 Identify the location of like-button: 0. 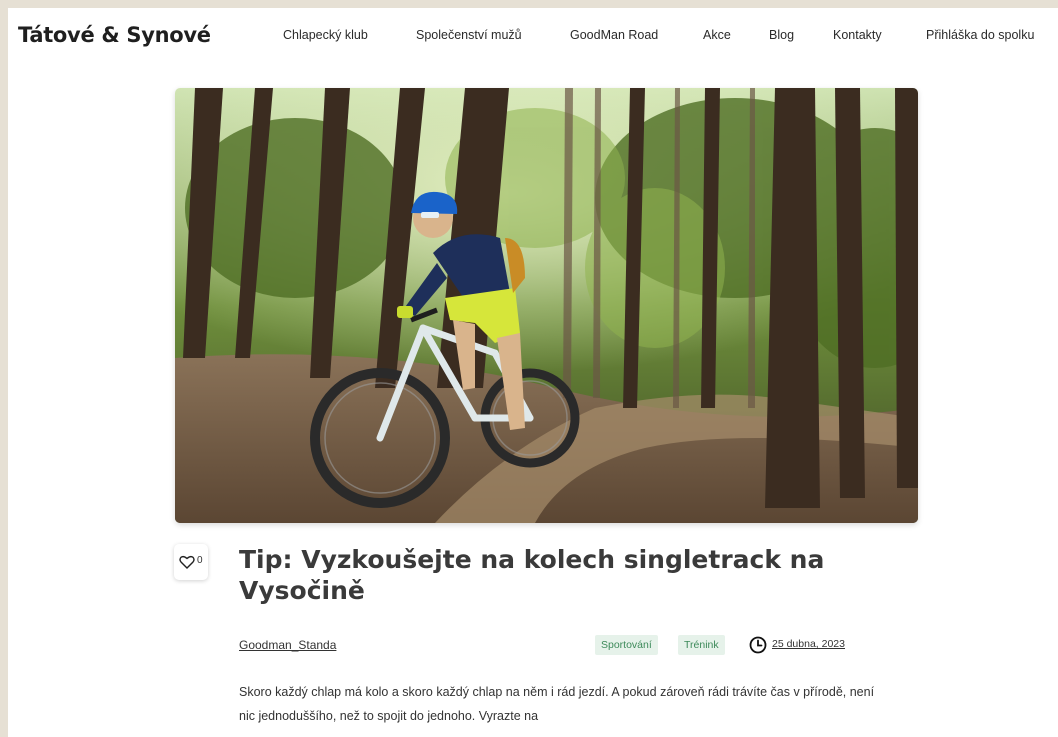
(191, 562).